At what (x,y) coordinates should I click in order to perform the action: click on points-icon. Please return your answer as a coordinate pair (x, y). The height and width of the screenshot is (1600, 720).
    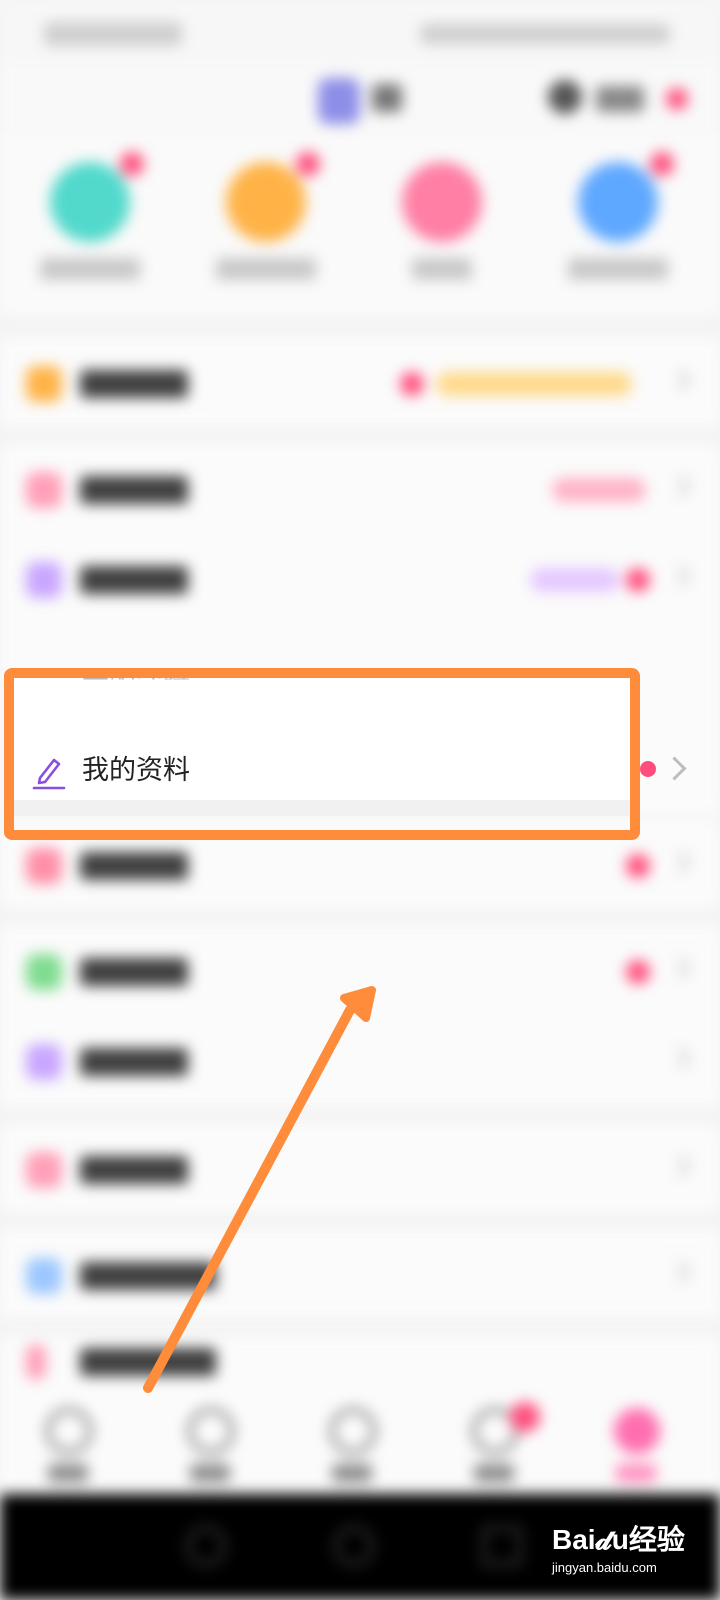
    Looking at the image, I should click on (44, 580).